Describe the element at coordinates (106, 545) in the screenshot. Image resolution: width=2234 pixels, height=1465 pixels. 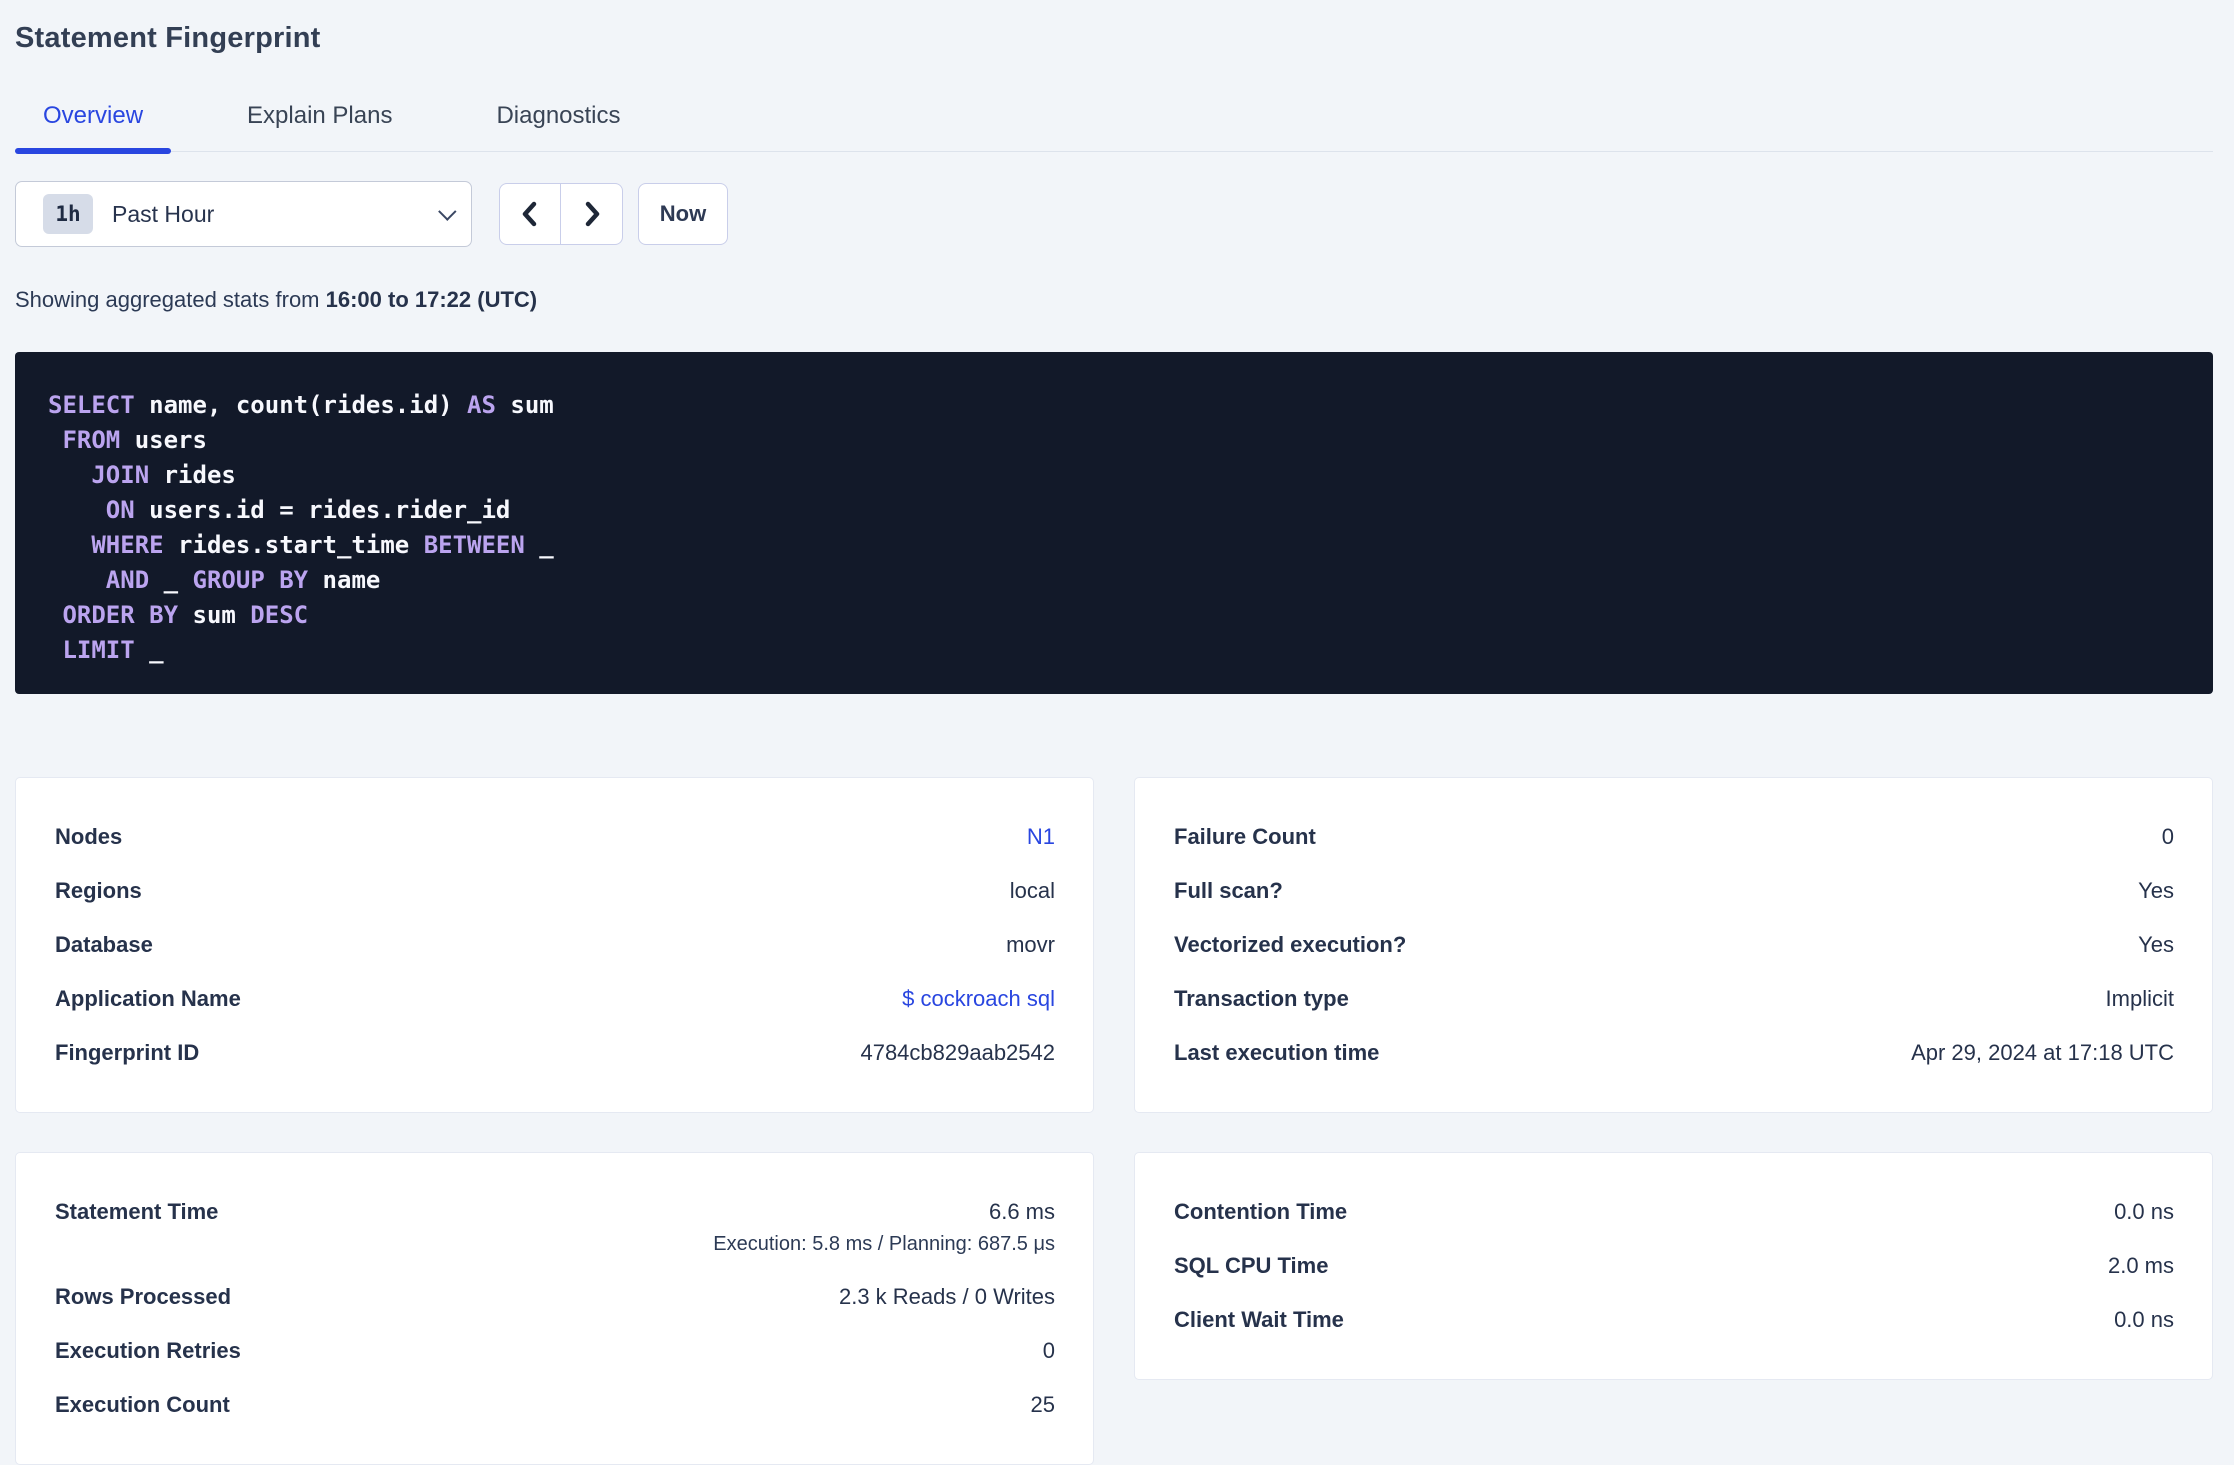
I see `sql-keyword: WHERE` at that location.